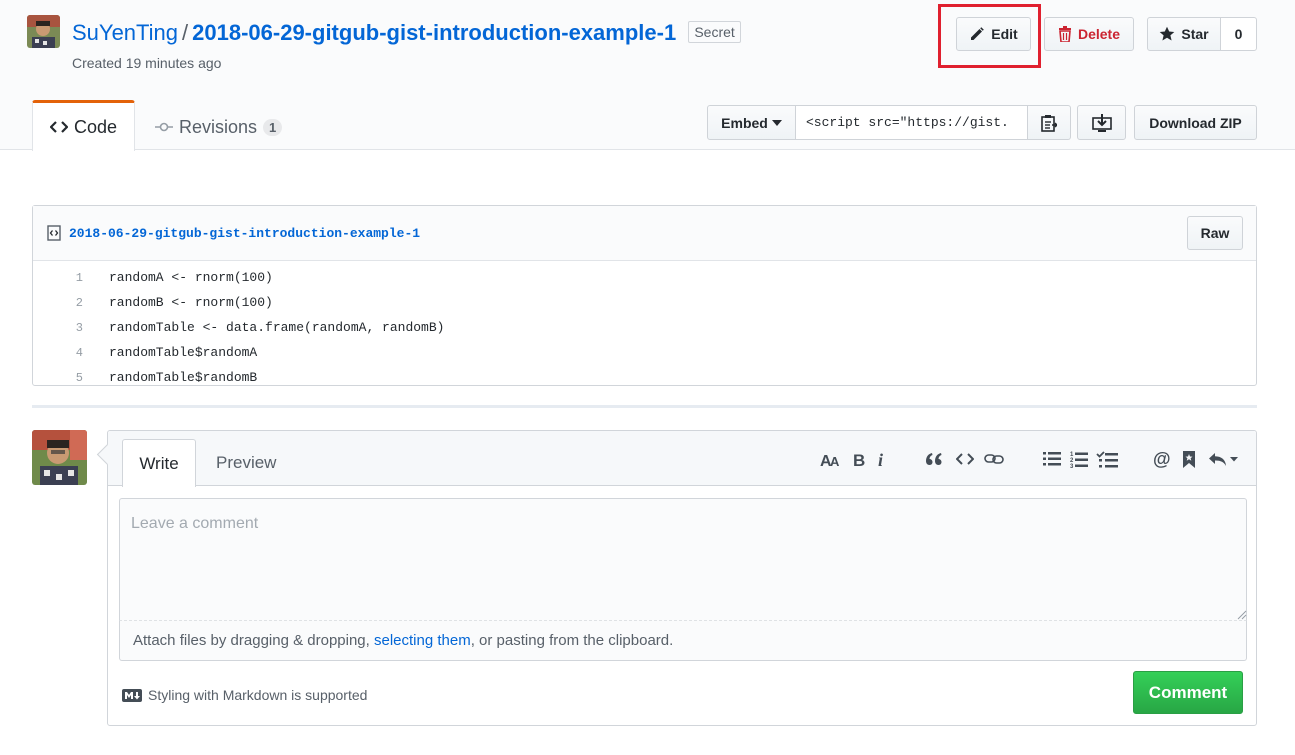  What do you see at coordinates (58, 328) in the screenshot?
I see `line-number: 3` at bounding box center [58, 328].